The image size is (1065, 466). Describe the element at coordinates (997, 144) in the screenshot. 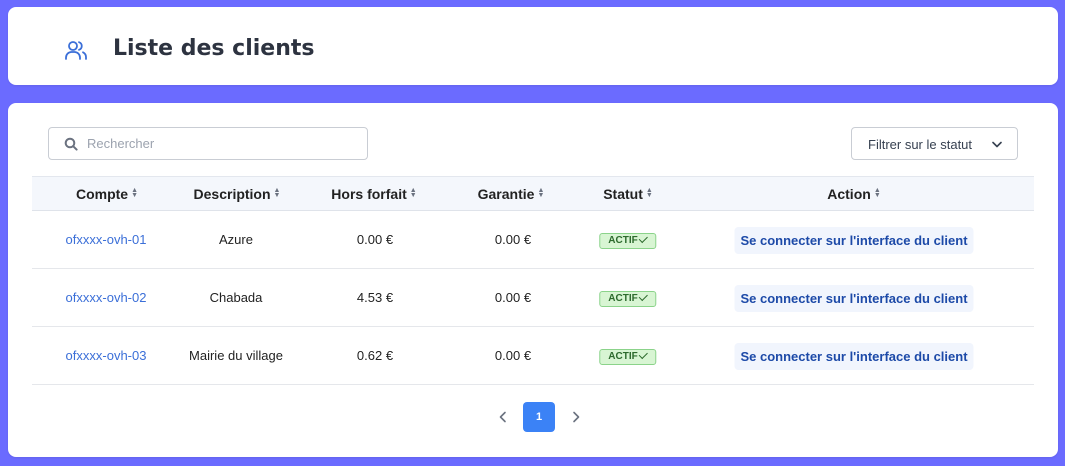

I see `chevron-down-icon` at that location.